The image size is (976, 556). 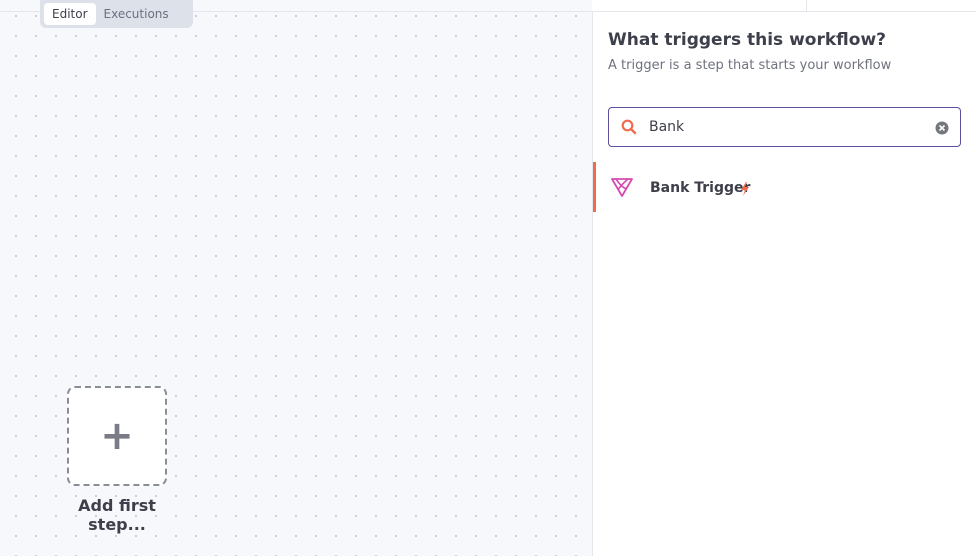 I want to click on top-divider-tick, so click(x=806, y=5).